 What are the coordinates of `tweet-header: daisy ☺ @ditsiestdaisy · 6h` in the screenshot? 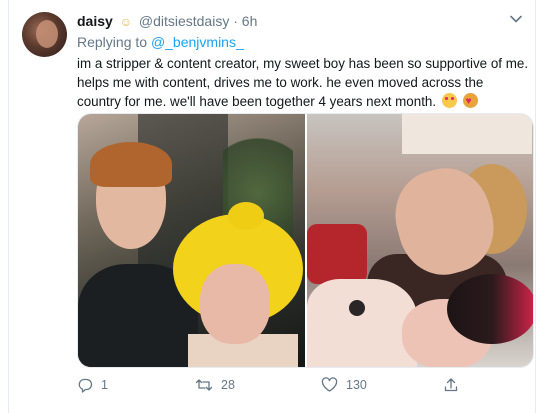 It's located at (167, 21).